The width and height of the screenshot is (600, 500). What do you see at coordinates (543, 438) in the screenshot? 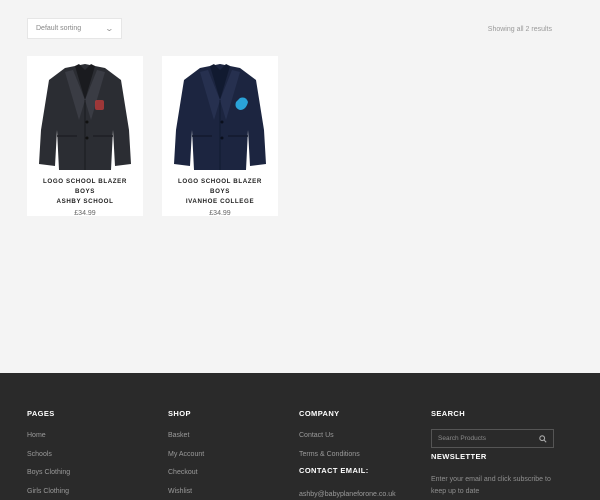
I see `search-icon` at bounding box center [543, 438].